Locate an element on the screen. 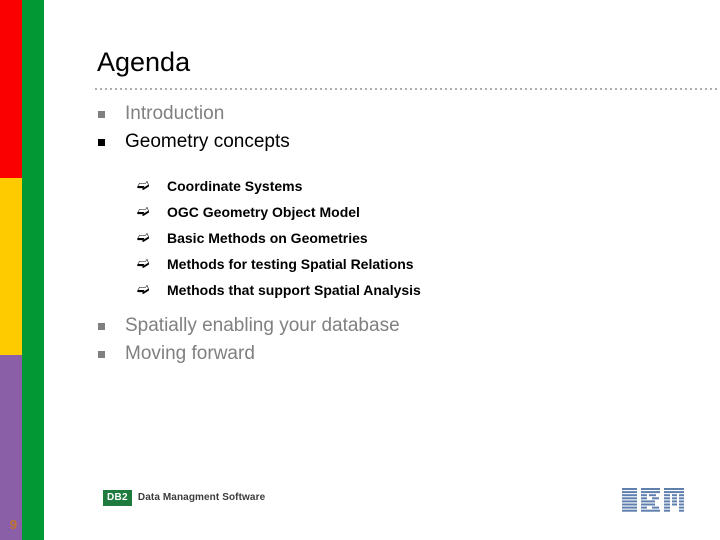 Image resolution: width=720 pixels, height=540 pixels. agenda-item-label: Introduction is located at coordinates (175, 113).